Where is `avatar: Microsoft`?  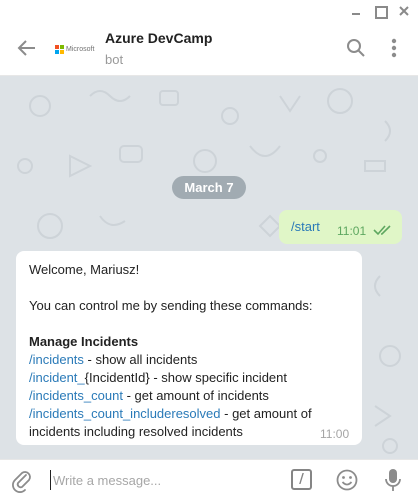
avatar: Microsoft is located at coordinates (76, 49).